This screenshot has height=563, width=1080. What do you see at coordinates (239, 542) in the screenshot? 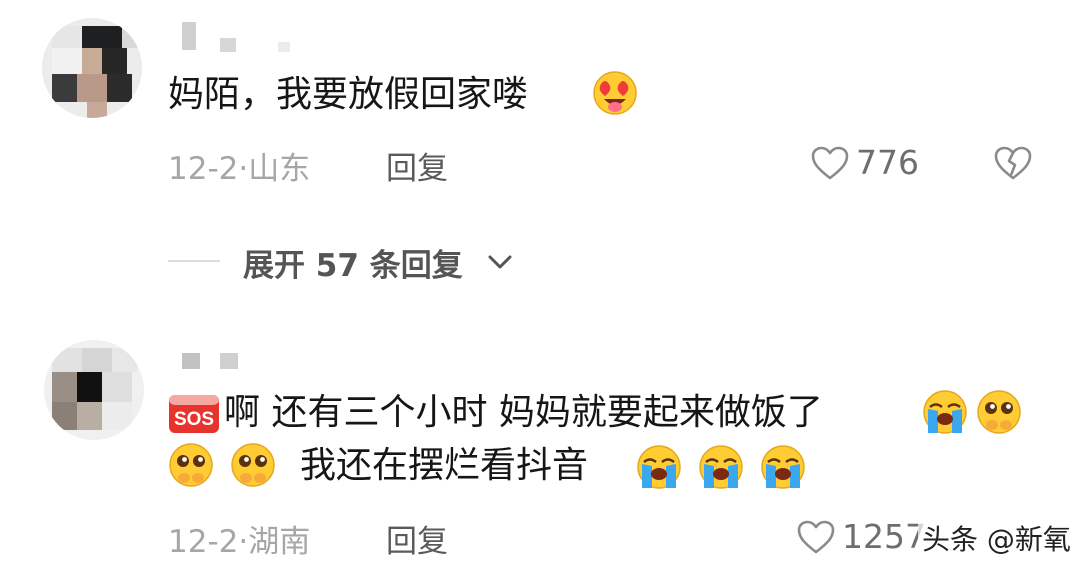
I see `comment-date-location: 12-2·湖南` at bounding box center [239, 542].